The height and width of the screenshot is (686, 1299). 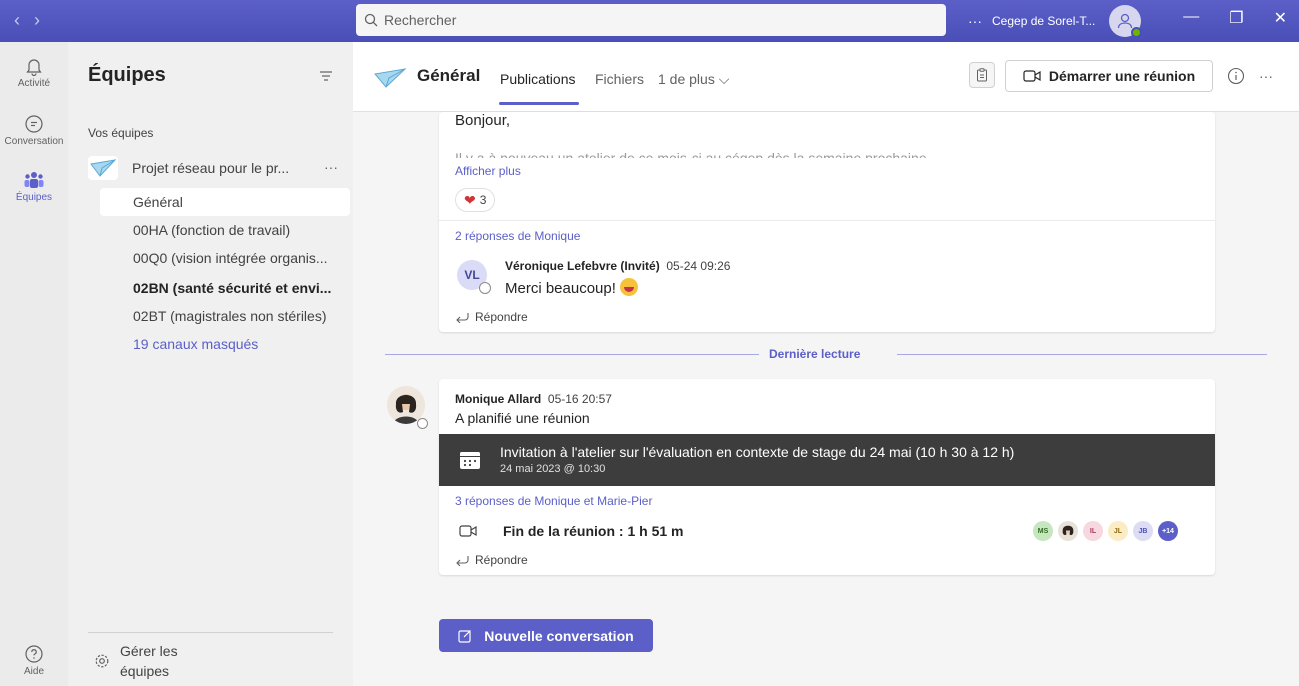 I want to click on show-more-link: Afficher plus, so click(x=488, y=171).